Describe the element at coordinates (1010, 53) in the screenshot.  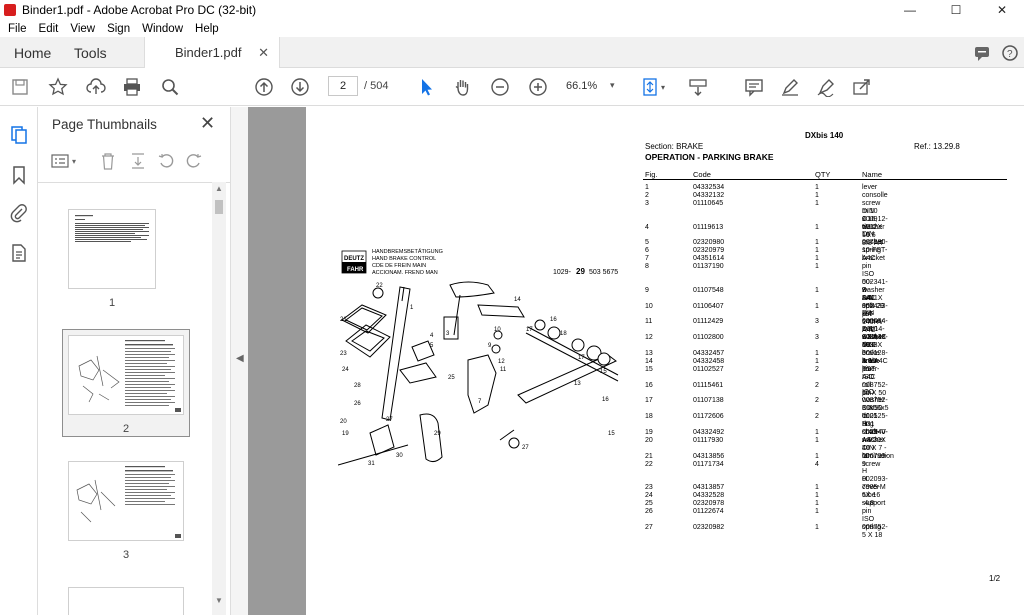
I see `help-icon: ?` at that location.